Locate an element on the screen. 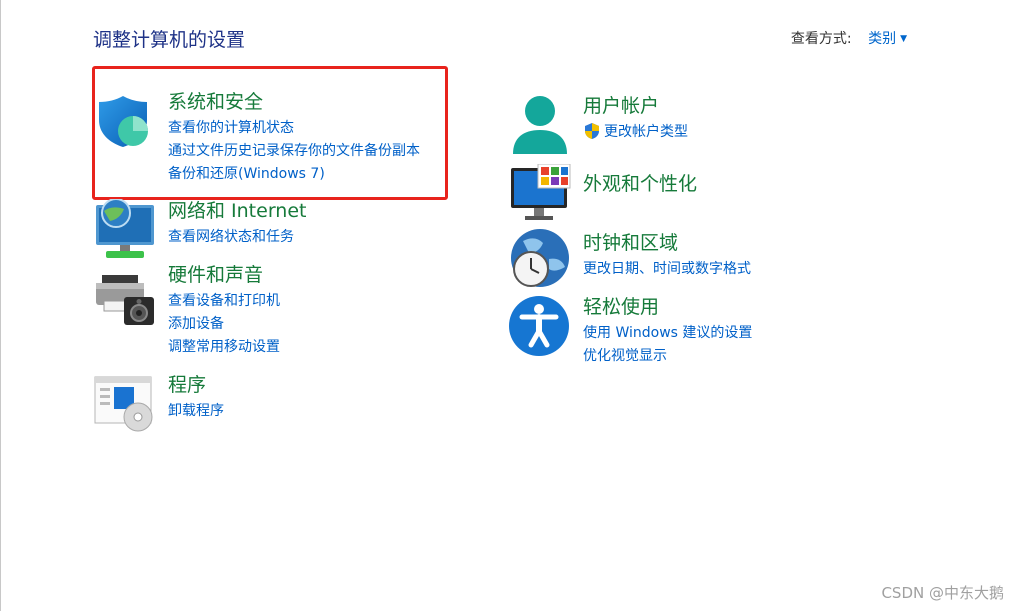 The image size is (1010, 611). view-by-value: 类别 is located at coordinates (882, 39).